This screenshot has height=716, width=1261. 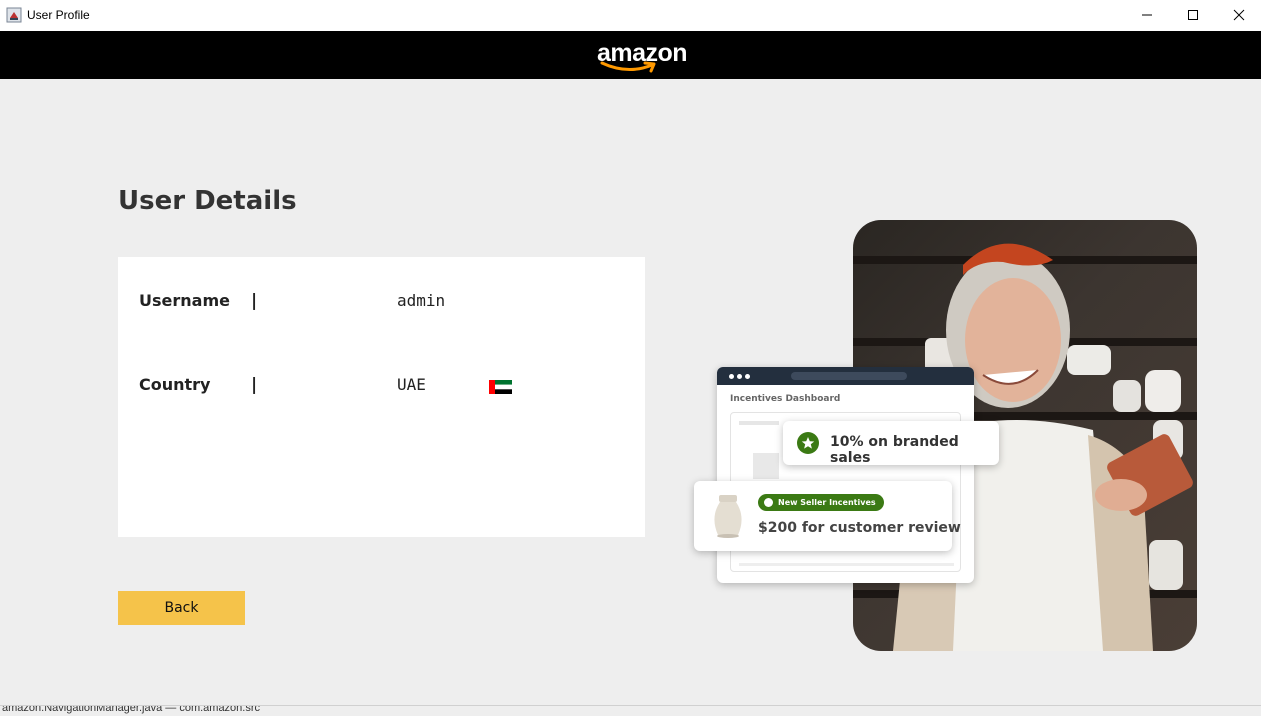 What do you see at coordinates (768, 502) in the screenshot?
I see `plus-icon` at bounding box center [768, 502].